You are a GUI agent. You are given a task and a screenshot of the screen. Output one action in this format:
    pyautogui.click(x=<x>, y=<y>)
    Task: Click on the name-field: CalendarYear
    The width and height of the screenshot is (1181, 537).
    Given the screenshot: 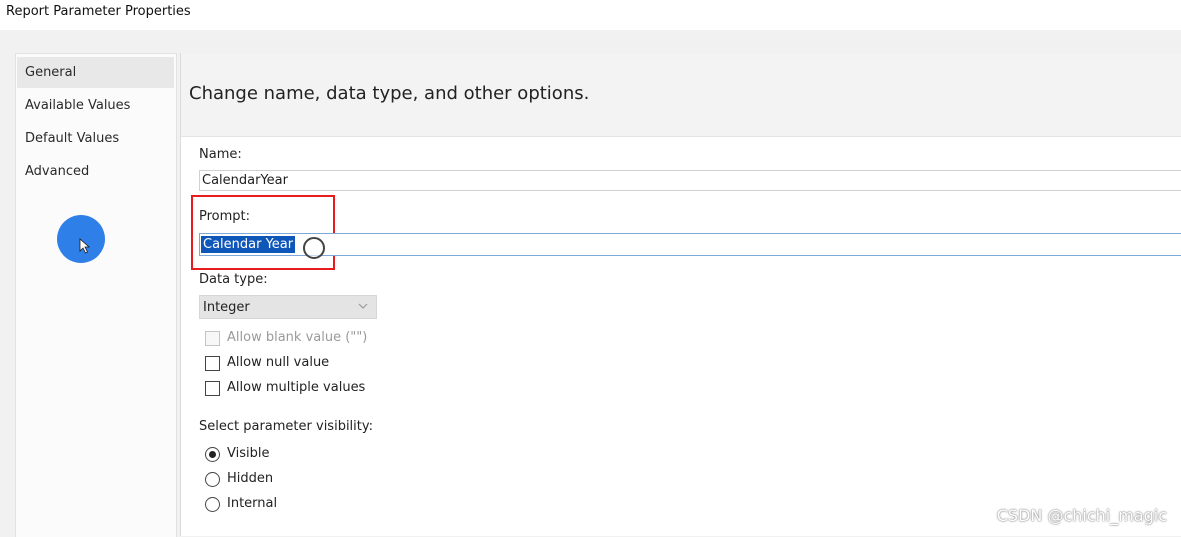 What is the action you would take?
    pyautogui.click(x=690, y=180)
    